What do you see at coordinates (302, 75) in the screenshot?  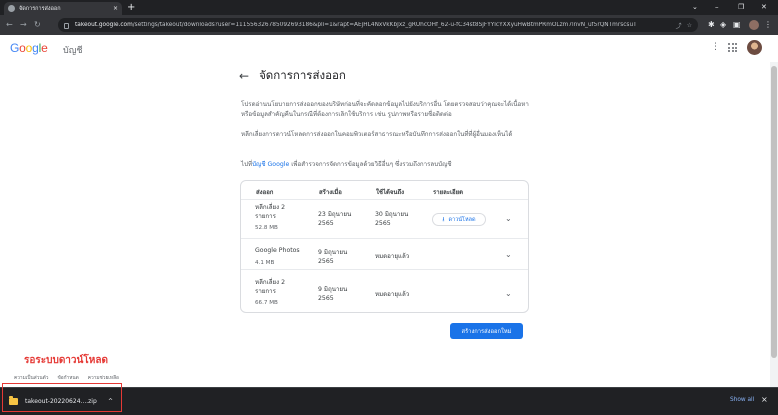 I see `page-title: จัดการการส่งออก` at bounding box center [302, 75].